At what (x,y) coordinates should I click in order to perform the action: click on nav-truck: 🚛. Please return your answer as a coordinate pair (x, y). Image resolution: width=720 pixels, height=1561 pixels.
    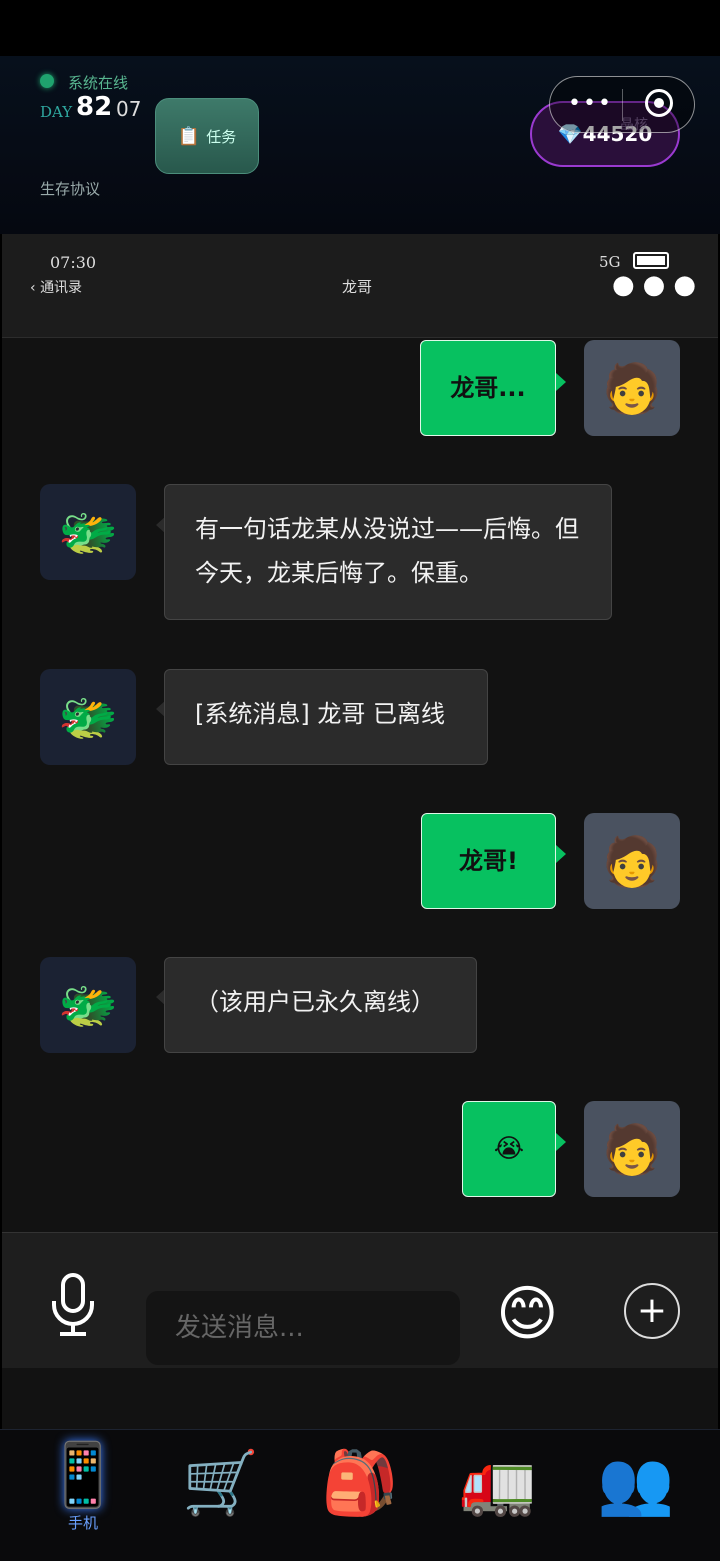
    Looking at the image, I should click on (498, 1495).